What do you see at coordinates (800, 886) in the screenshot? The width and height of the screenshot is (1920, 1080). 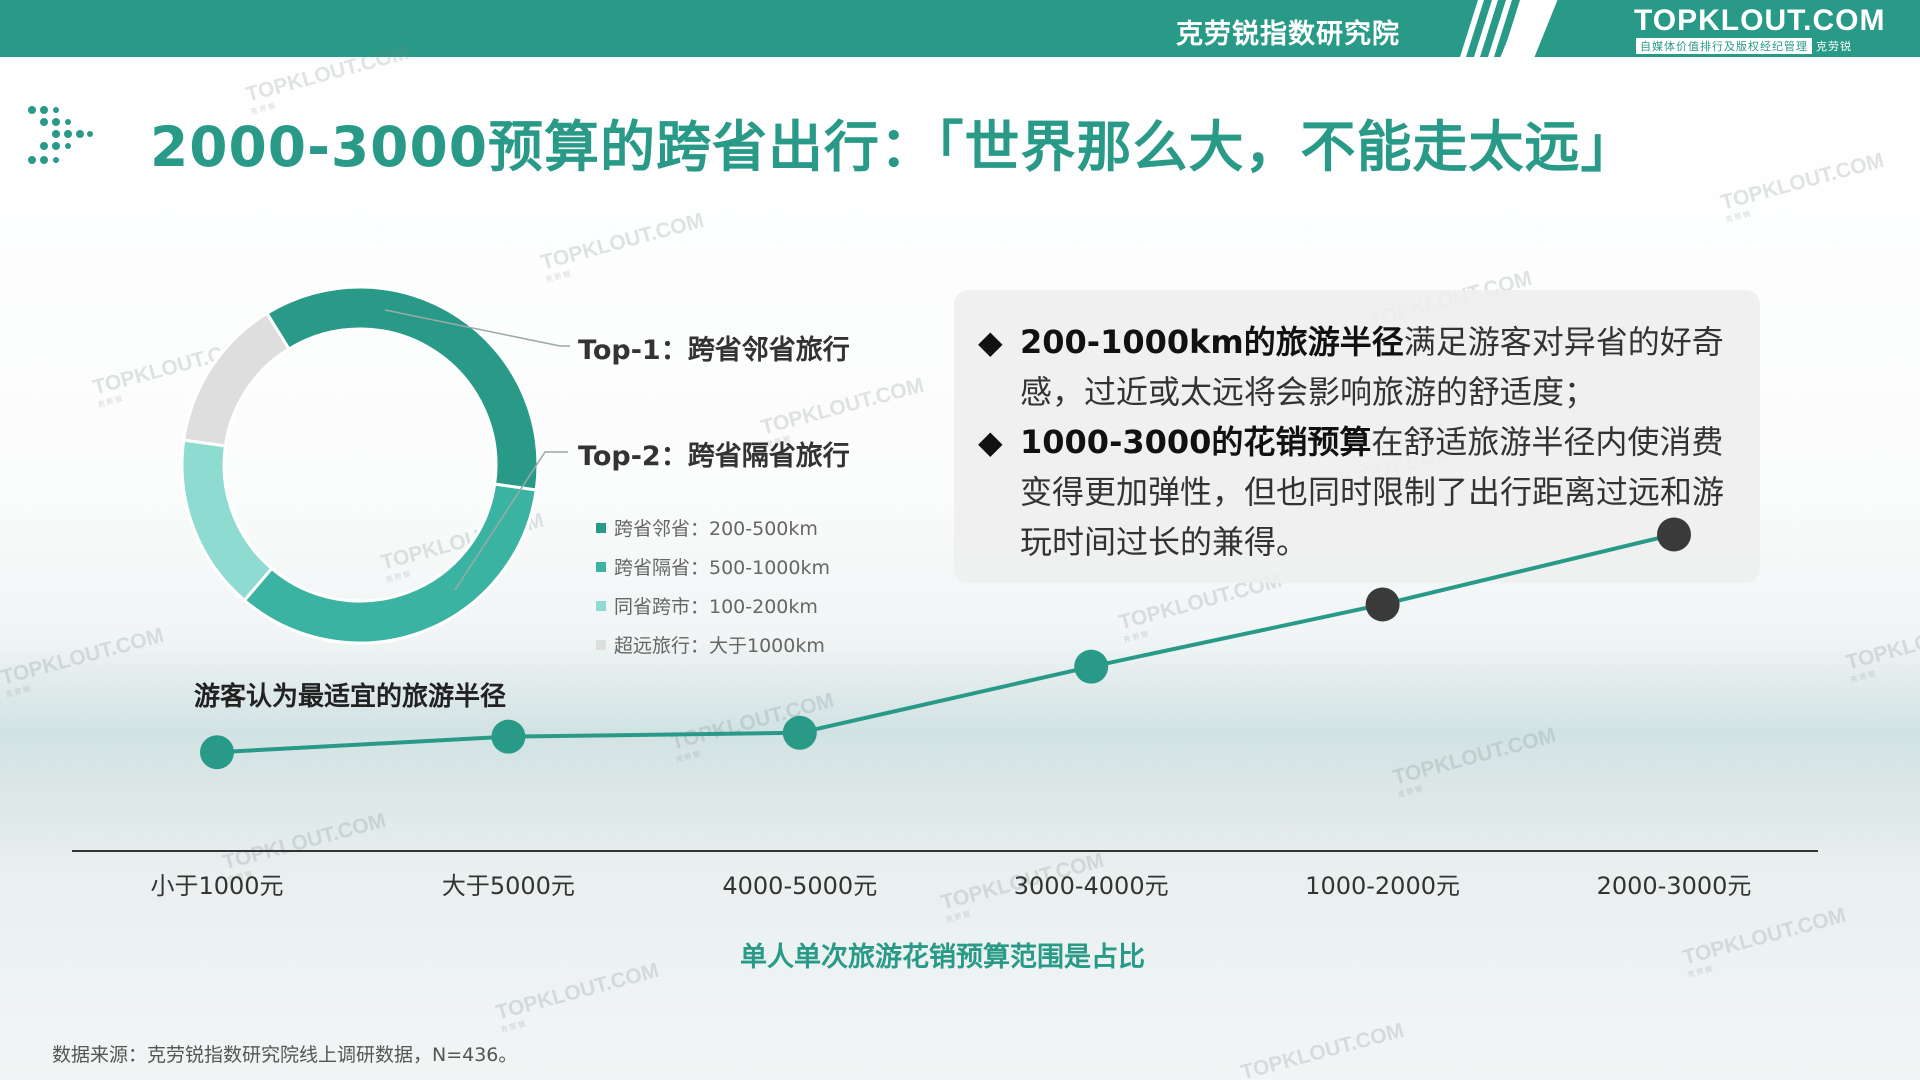 I see `x-tick-label: 4000-5000元` at bounding box center [800, 886].